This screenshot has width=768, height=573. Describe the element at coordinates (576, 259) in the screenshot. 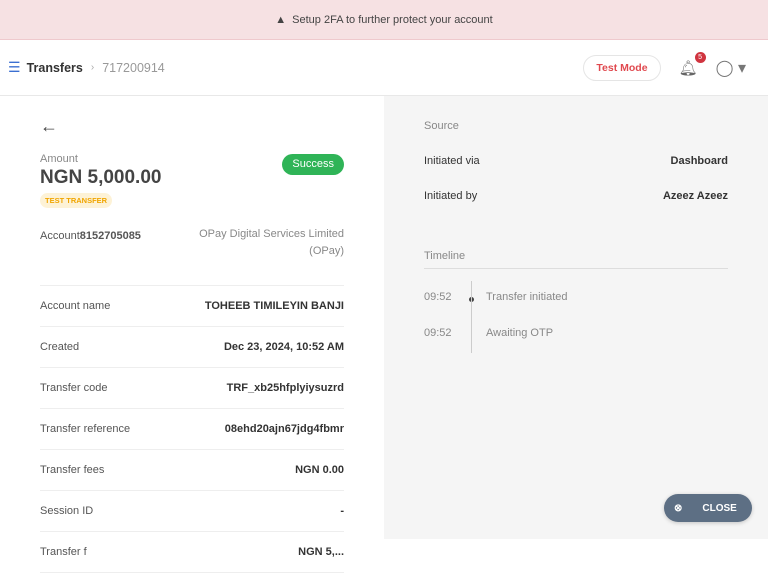

I see `timeline-title: Timeline` at that location.